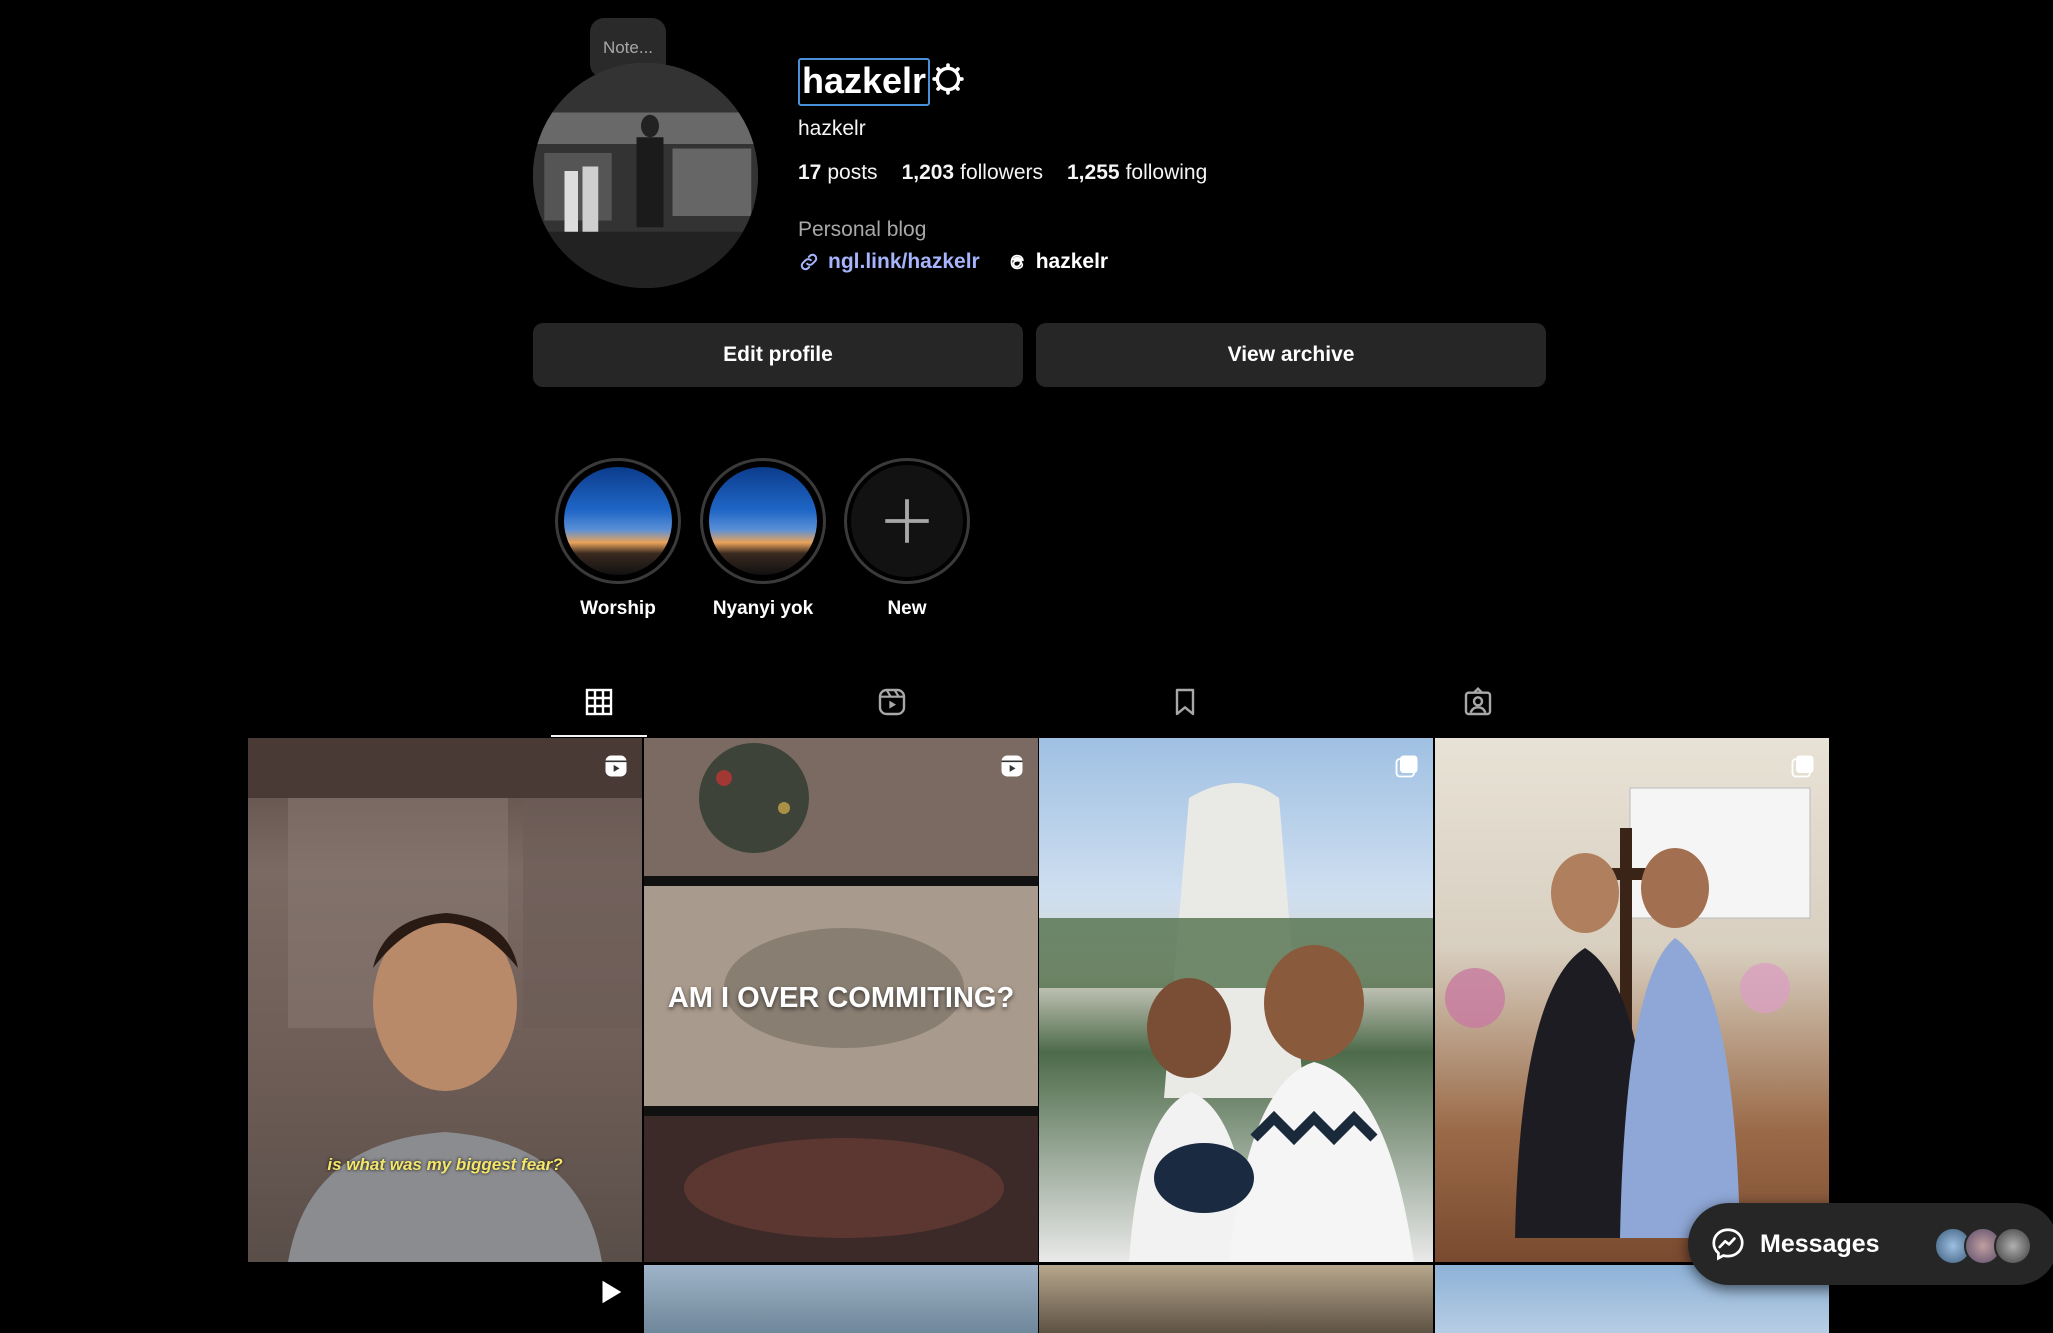  I want to click on following-stat: 1,255 following, so click(1137, 173).